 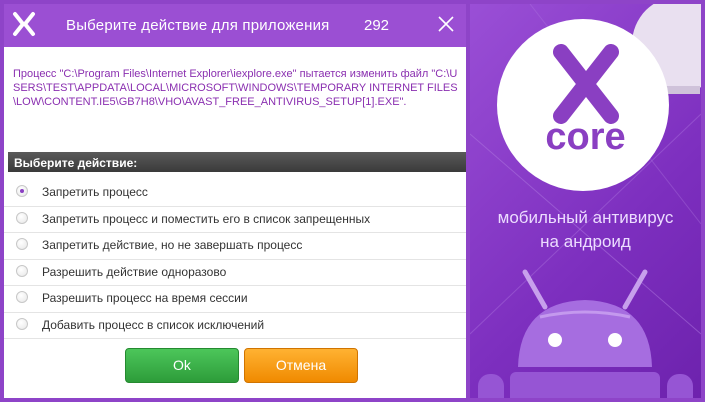 What do you see at coordinates (585, 333) in the screenshot?
I see `android-robot-icon` at bounding box center [585, 333].